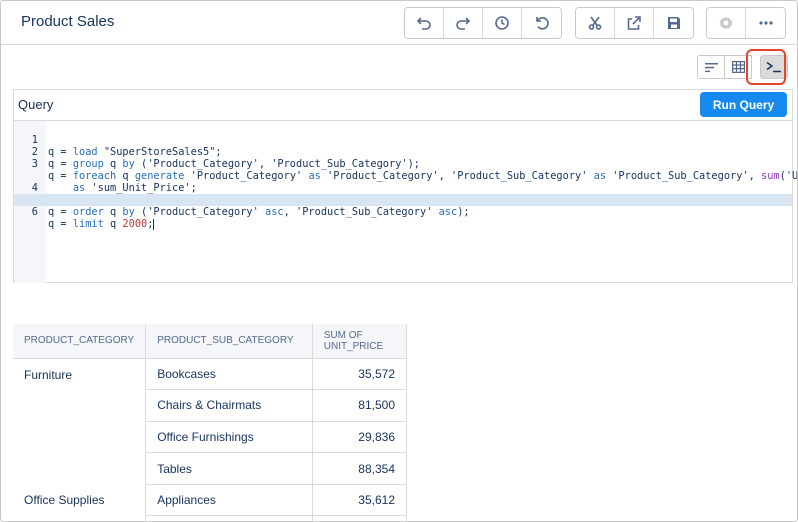 Image resolution: width=798 pixels, height=522 pixels. I want to click on edit-toolbar, so click(634, 23).